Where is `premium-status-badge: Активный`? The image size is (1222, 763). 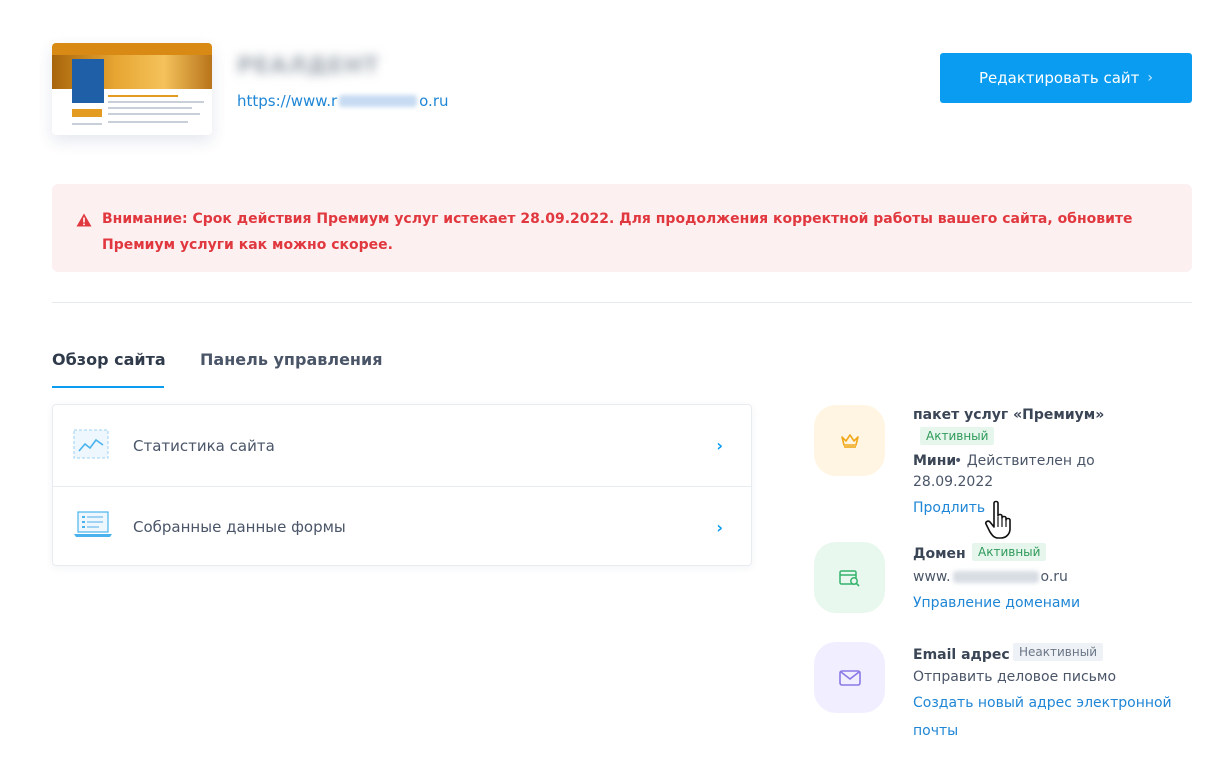 premium-status-badge: Активный is located at coordinates (957, 436).